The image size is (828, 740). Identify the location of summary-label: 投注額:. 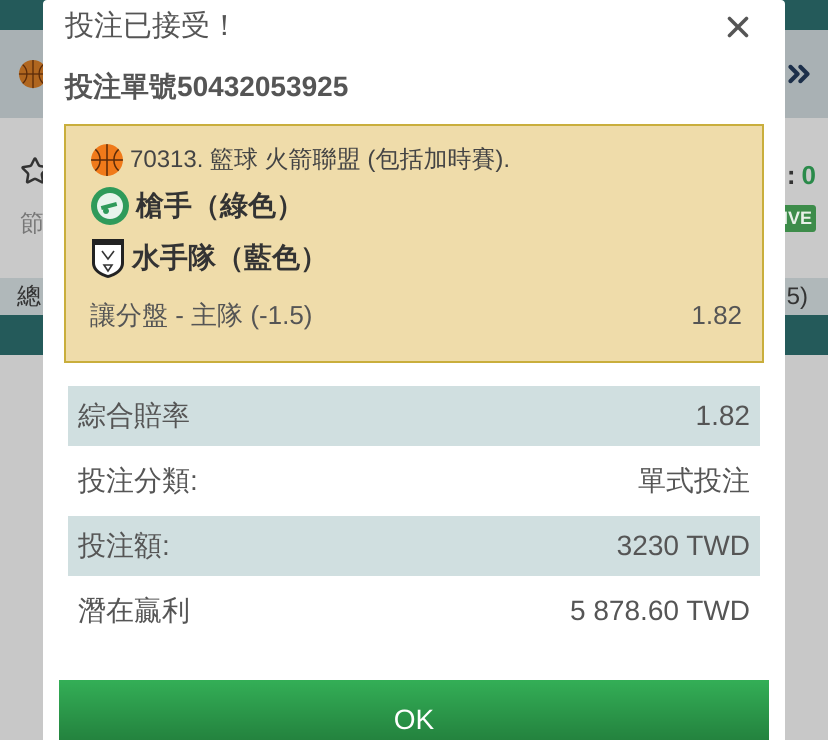
(124, 546).